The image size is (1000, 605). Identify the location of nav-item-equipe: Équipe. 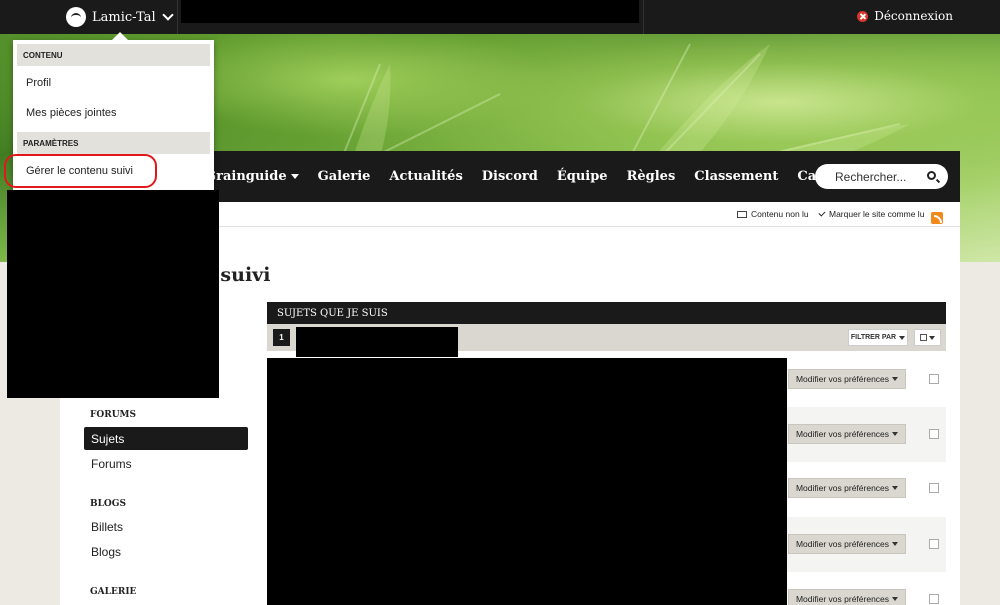
(582, 176).